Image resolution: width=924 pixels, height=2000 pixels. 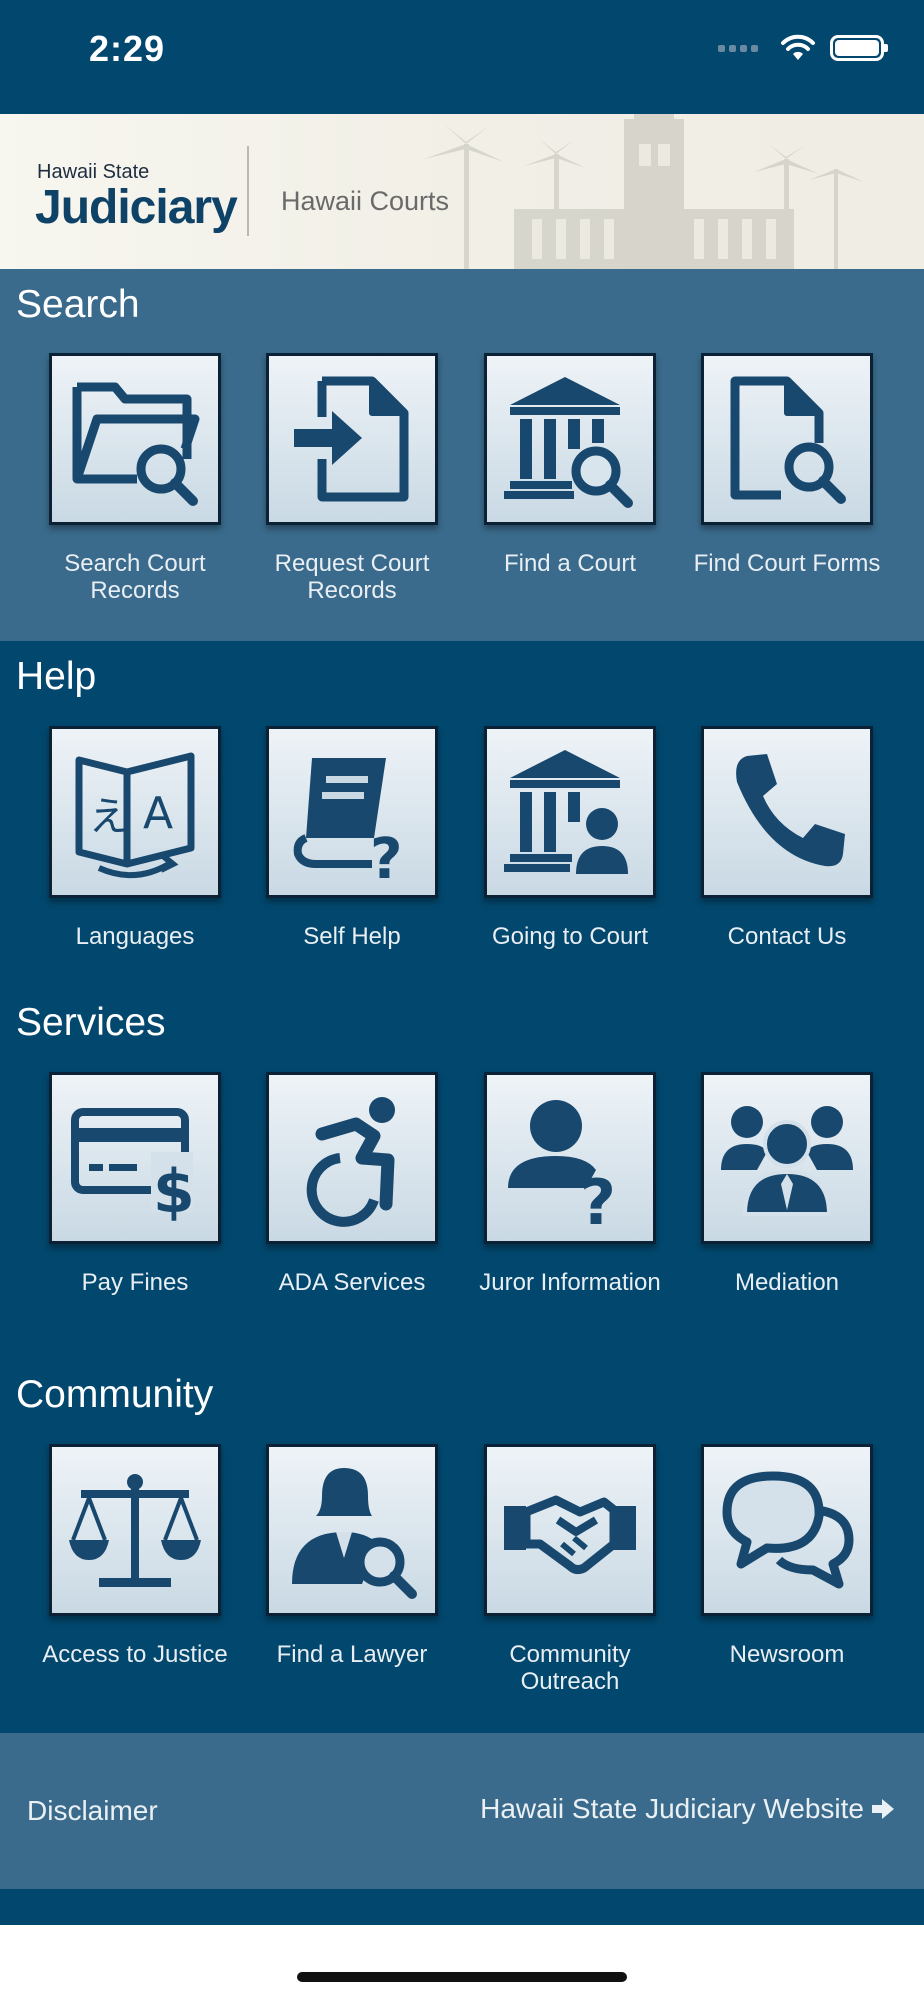 I want to click on book-question-icon: ?, so click(x=347, y=820).